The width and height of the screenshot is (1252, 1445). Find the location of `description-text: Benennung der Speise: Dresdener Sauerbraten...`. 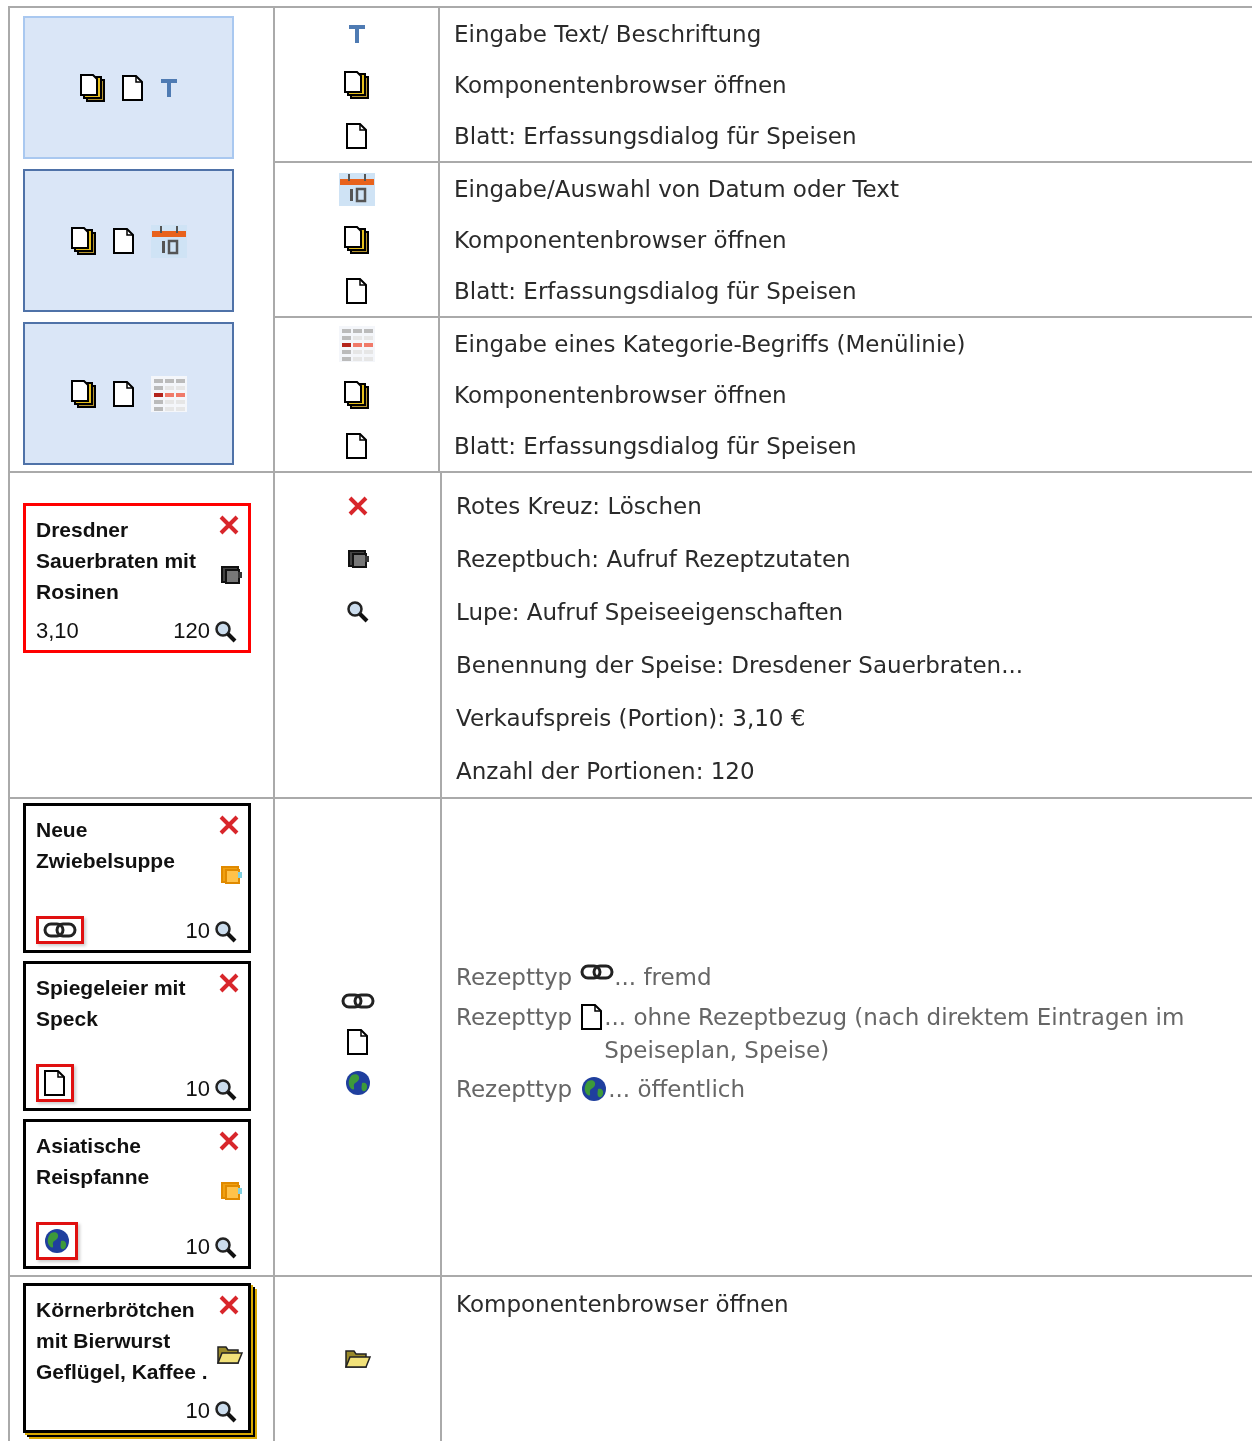

description-text: Benennung der Speise: Dresdener Sauerbraten... is located at coordinates (740, 664).